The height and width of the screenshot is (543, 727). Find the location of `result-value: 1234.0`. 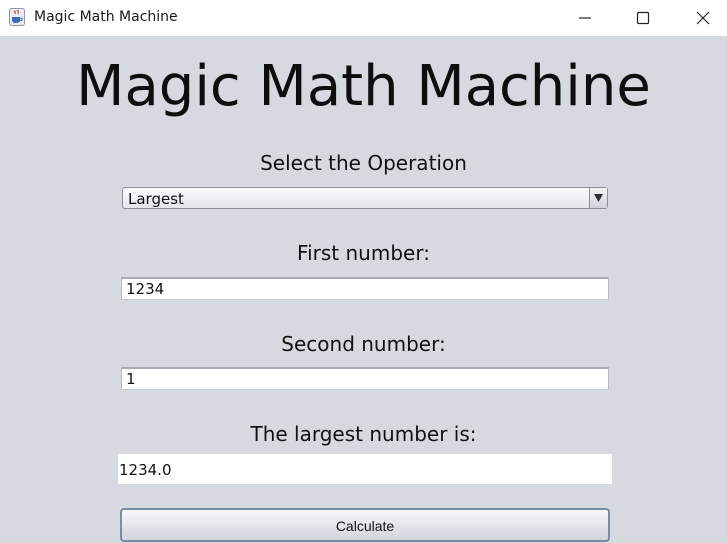

result-value: 1234.0 is located at coordinates (145, 470).